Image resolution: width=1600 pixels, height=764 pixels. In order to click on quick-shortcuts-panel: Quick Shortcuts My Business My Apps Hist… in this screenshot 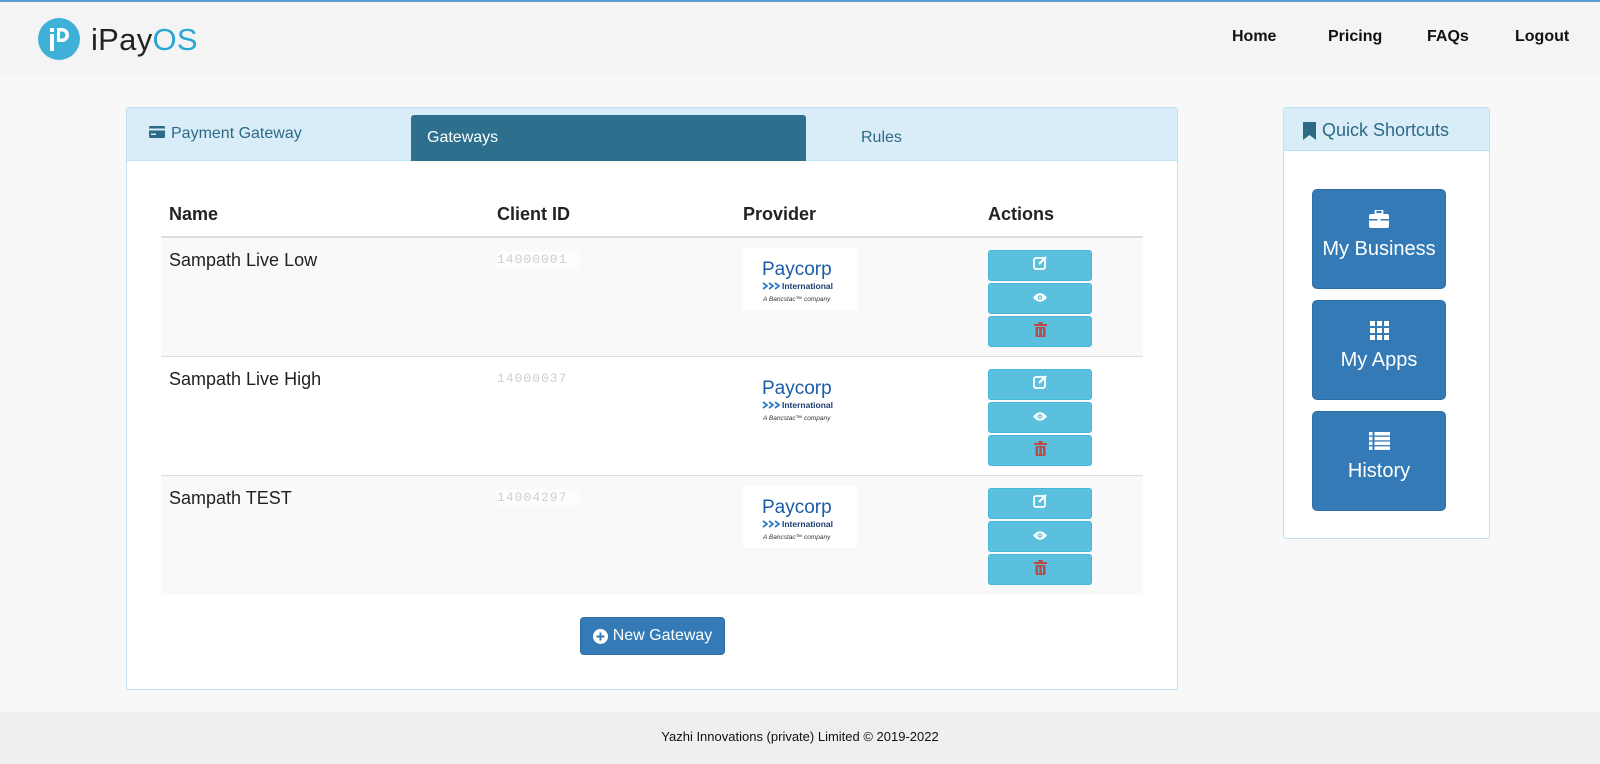, I will do `click(1386, 323)`.